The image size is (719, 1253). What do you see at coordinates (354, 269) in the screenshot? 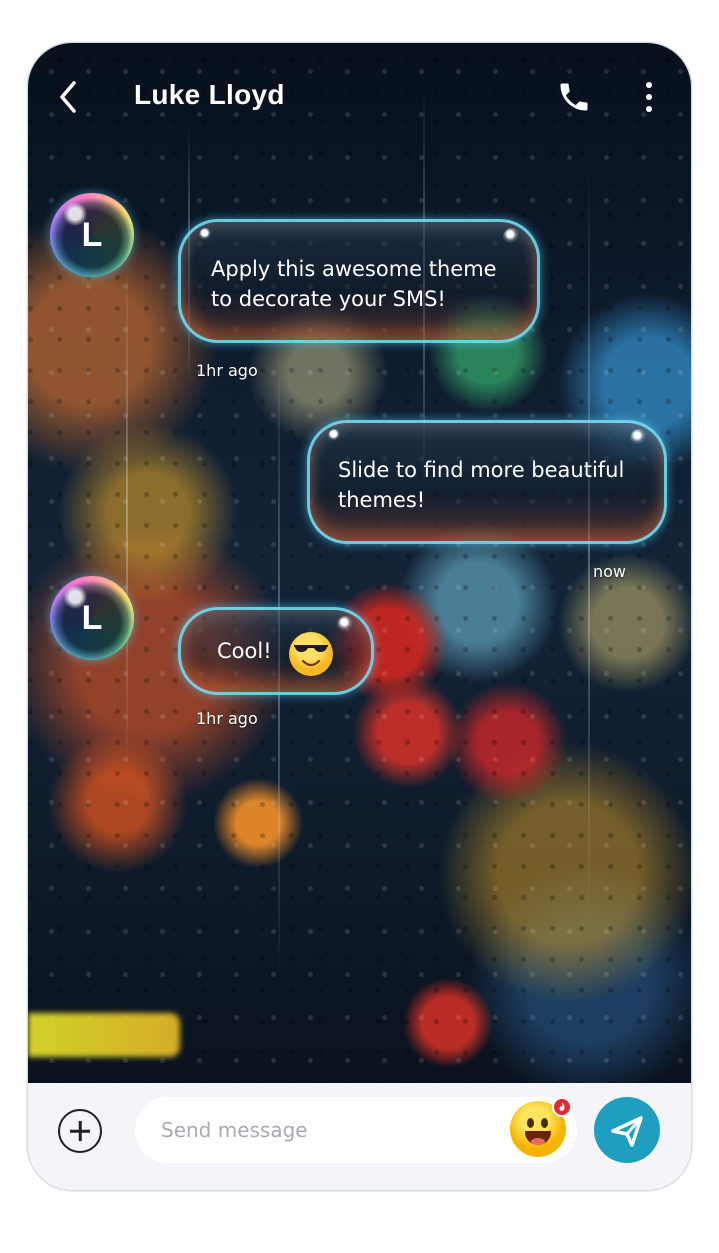
I see `message-text-line: Apply this awesome theme` at bounding box center [354, 269].